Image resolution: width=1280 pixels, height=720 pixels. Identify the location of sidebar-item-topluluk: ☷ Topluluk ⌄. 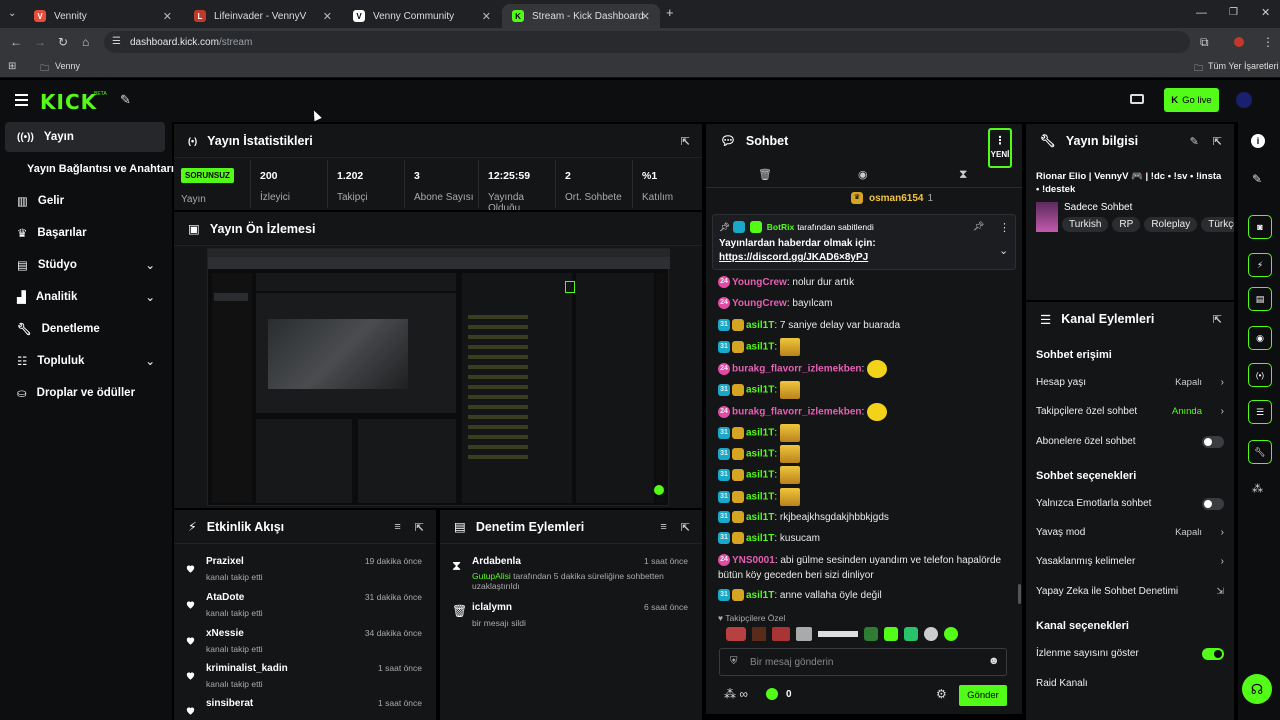
(85, 361).